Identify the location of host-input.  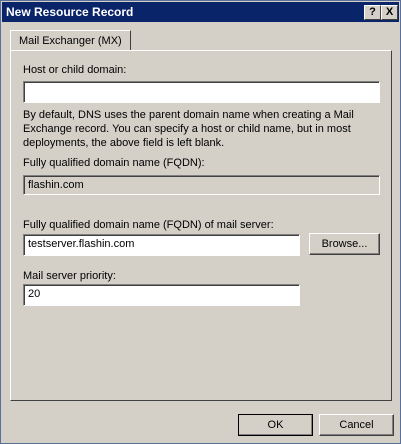
(201, 92).